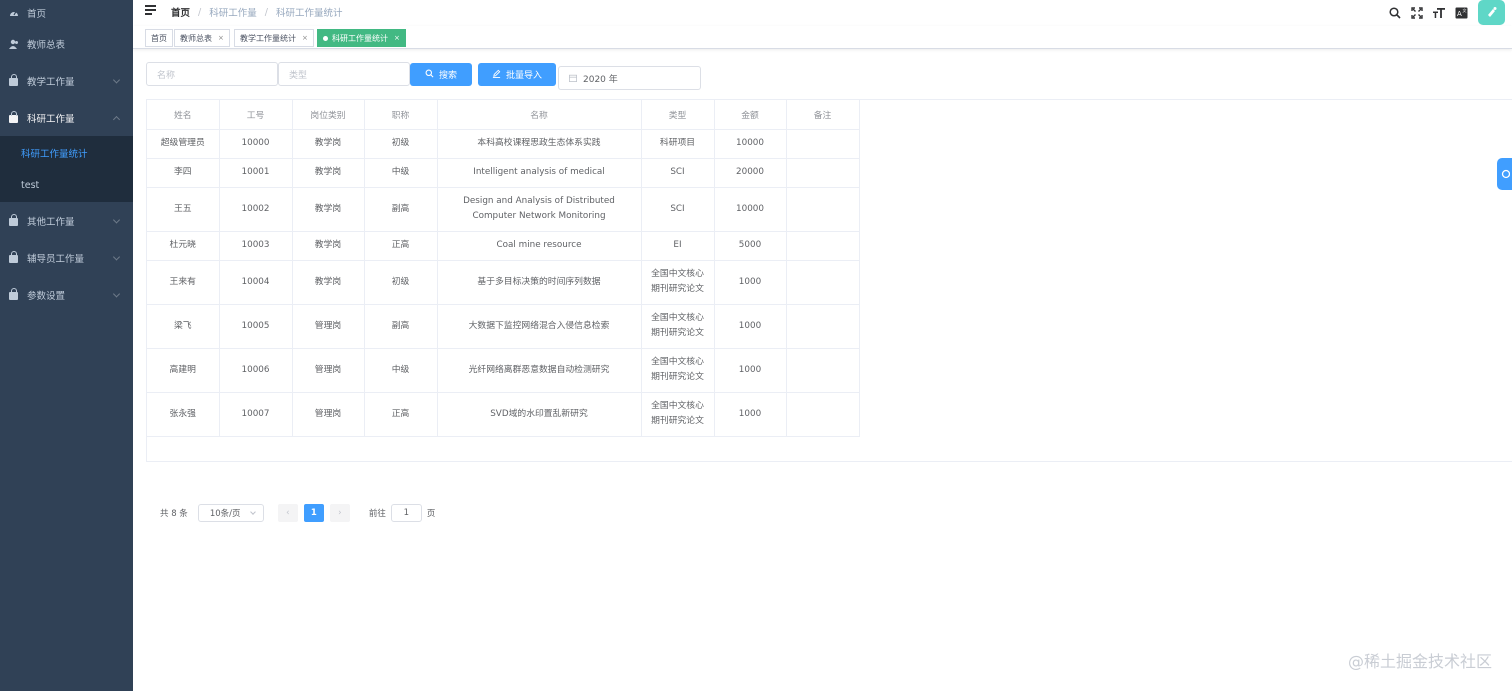 This screenshot has width=1512, height=691. What do you see at coordinates (196, 38) in the screenshot?
I see `tag-label: 教师总表` at bounding box center [196, 38].